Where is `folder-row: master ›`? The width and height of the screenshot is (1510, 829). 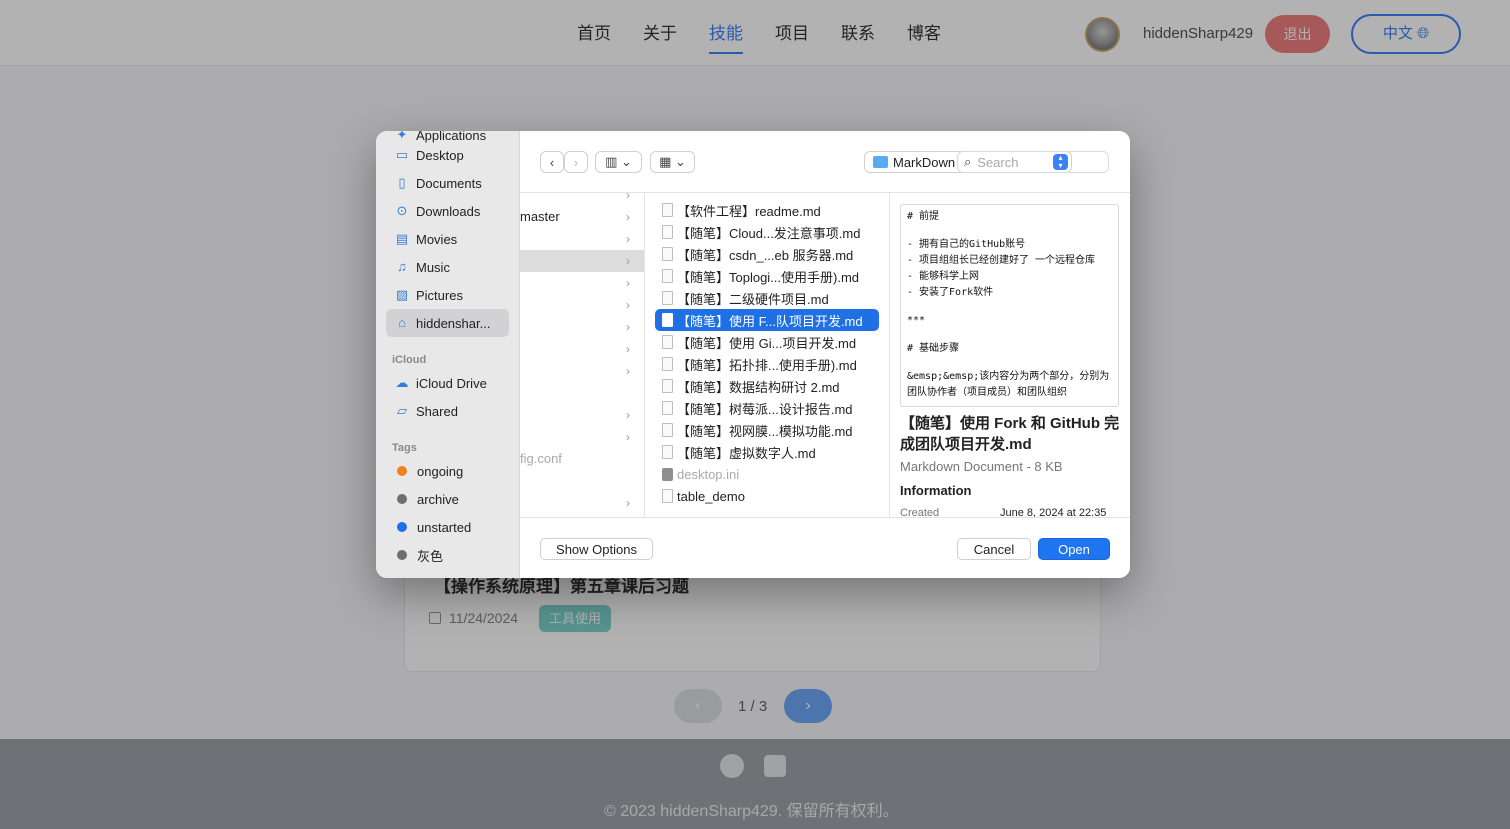
folder-row: master › is located at coordinates (582, 217).